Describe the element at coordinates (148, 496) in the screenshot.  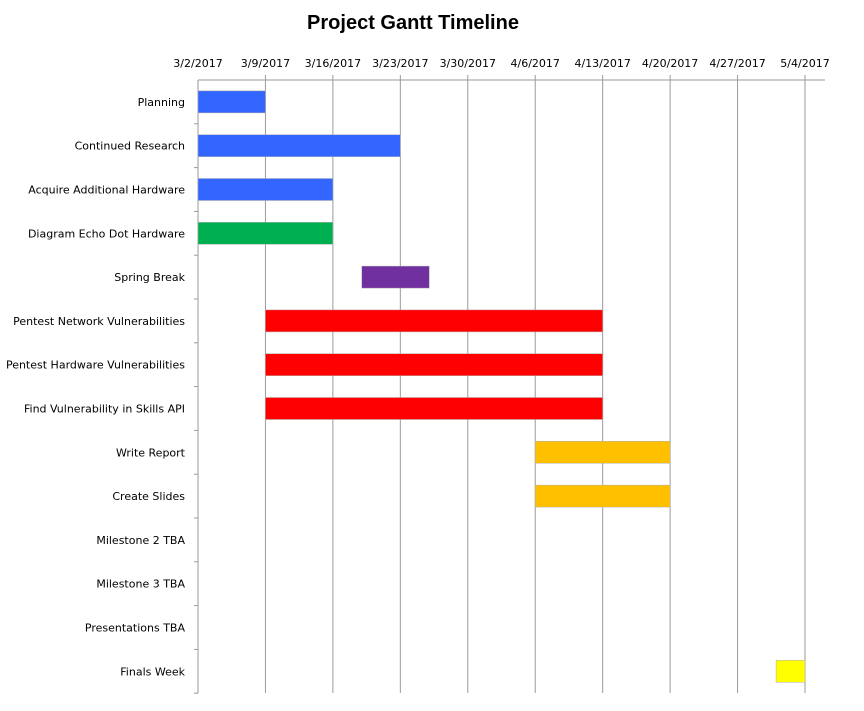
I see `task-label: Create Slides` at that location.